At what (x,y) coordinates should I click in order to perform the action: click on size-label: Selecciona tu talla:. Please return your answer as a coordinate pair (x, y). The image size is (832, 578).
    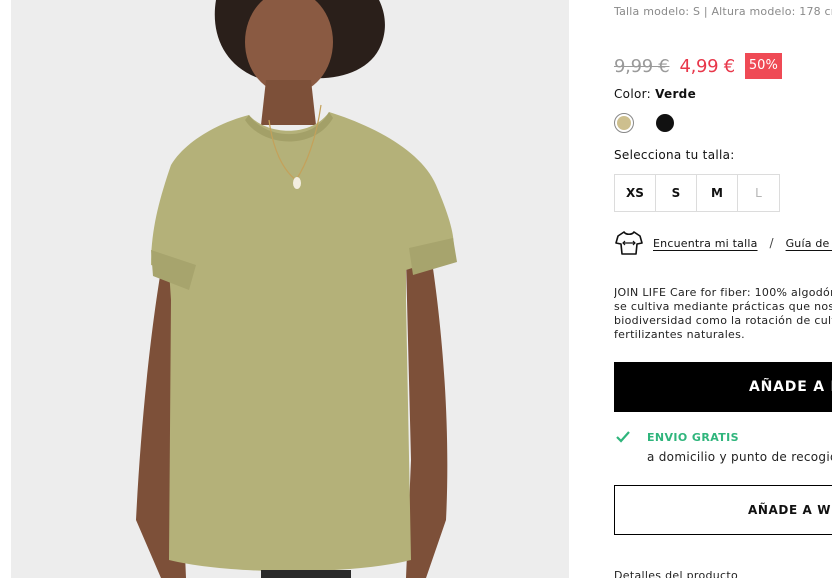
    Looking at the image, I should click on (674, 155).